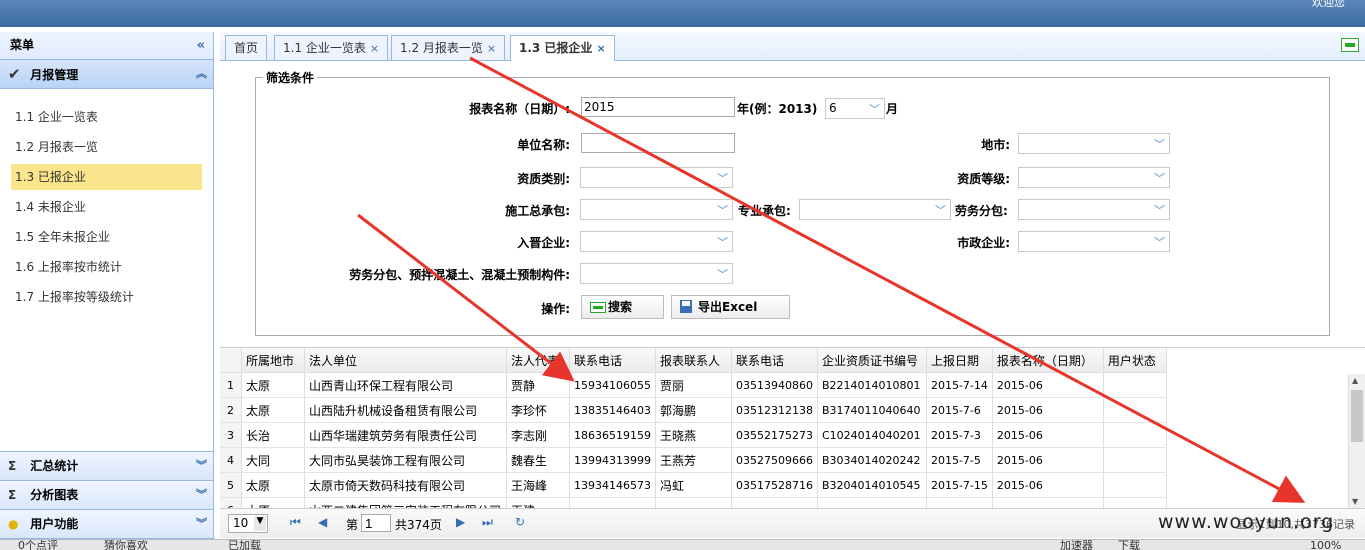  Describe the element at coordinates (1355, 501) in the screenshot. I see `scroll-down-icon: ▼` at that location.